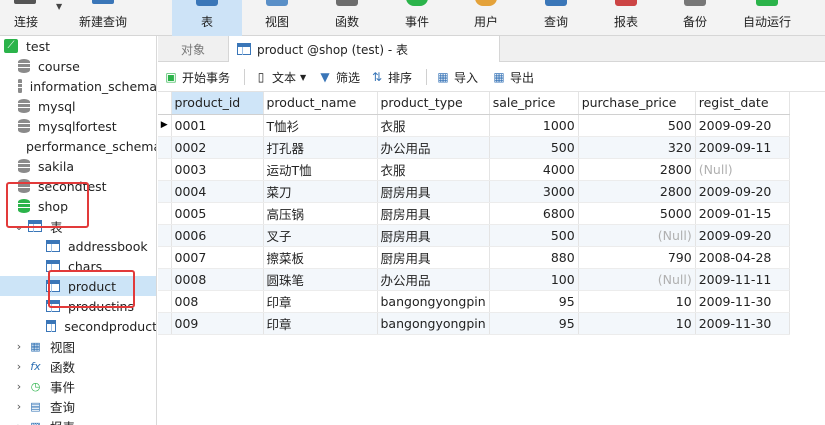 The height and width of the screenshot is (425, 825). Describe the element at coordinates (320, 147) in the screenshot. I see `grid-cell-product-name: 打孔器` at that location.